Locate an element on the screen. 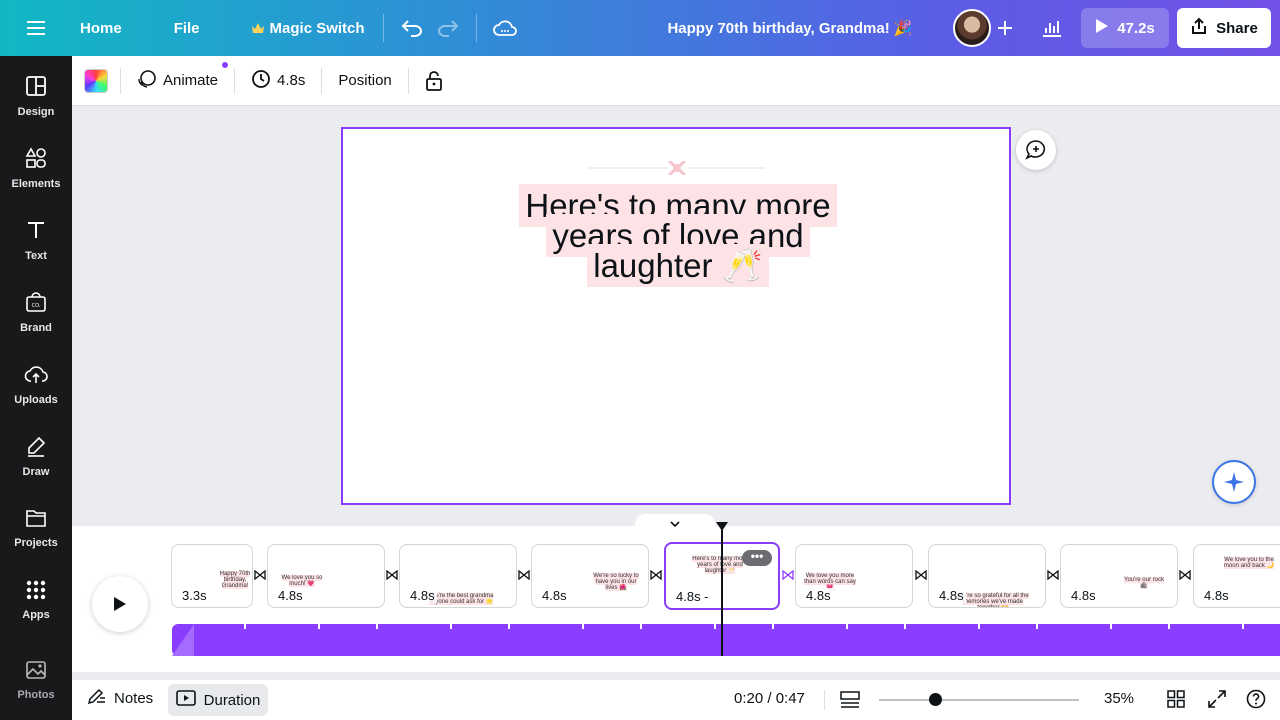  zoom-slider-track is located at coordinates (979, 700).